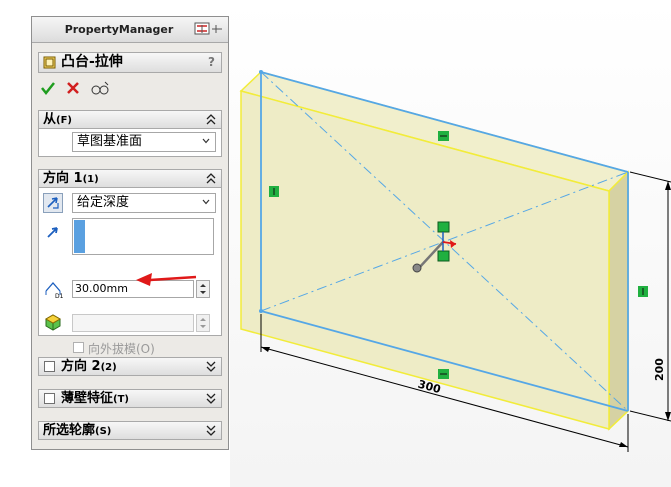 This screenshot has height=487, width=671. I want to click on draft-angle-input, so click(133, 323).